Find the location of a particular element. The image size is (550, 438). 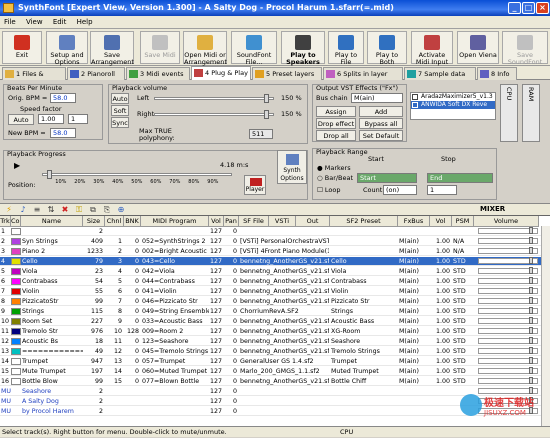

menu-help: Help is located at coordinates (85, 22).